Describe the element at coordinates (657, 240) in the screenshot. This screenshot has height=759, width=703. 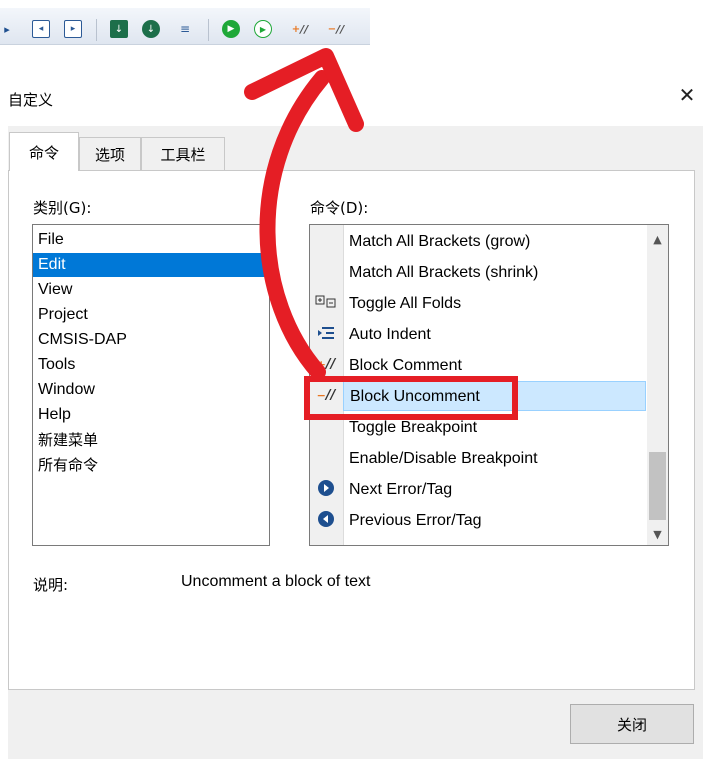
I see `scroll-up-icon: ▲` at that location.